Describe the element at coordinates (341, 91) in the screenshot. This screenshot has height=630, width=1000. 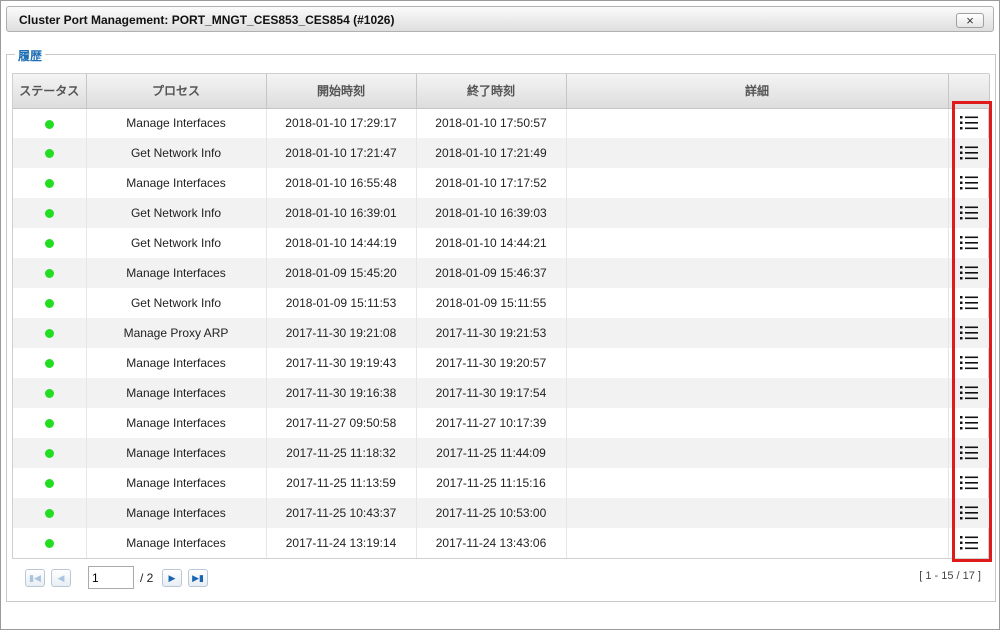
I see `column-header-start-time: 開始時刻` at that location.